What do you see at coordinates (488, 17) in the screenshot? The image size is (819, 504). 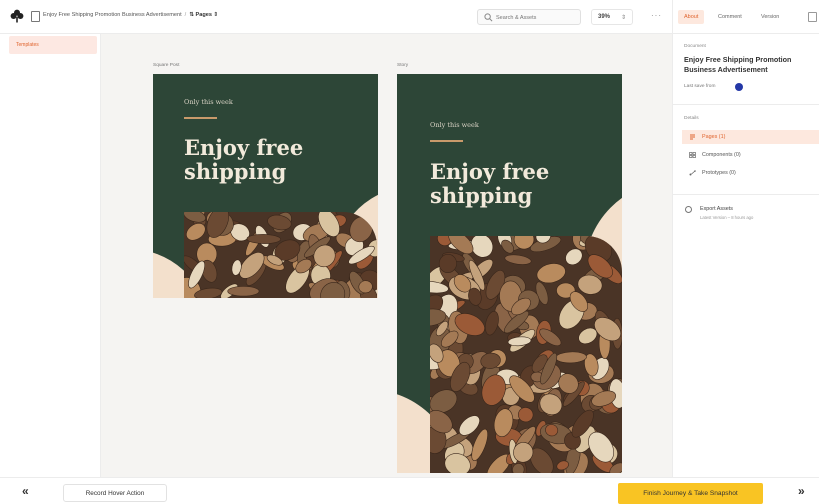 I see `search-icon` at bounding box center [488, 17].